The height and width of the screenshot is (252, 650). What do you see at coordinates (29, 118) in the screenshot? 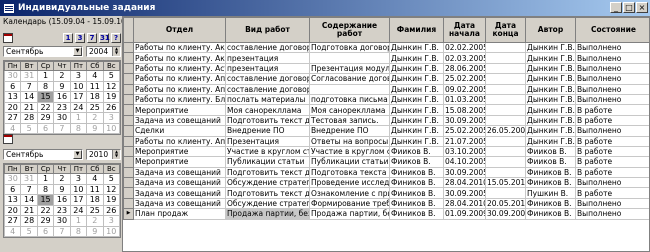
I see `calendar-day: 28` at bounding box center [29, 118].